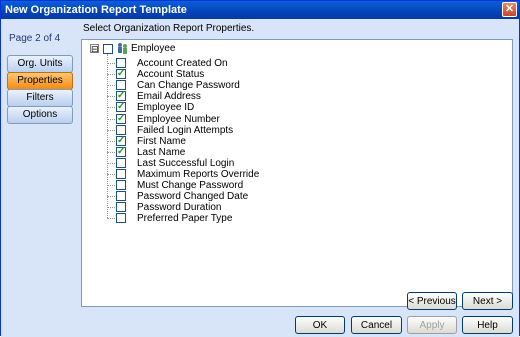 The width and height of the screenshot is (520, 337). I want to click on tree-item-label: Can Change Password, so click(188, 86).